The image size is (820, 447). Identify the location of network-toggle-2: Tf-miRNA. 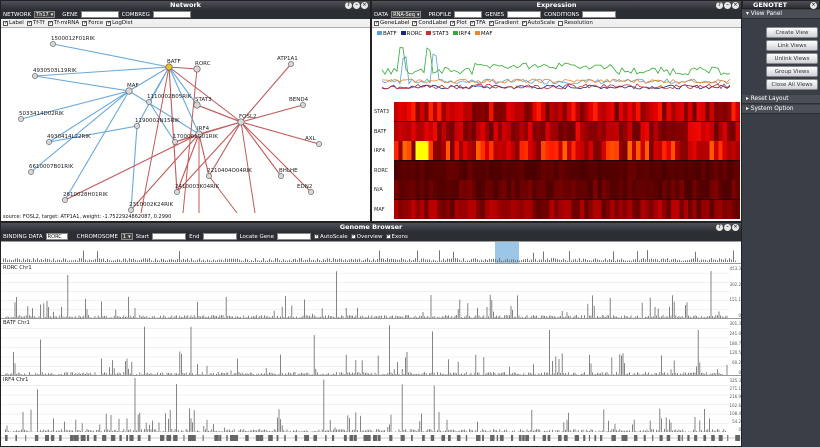
(63, 23).